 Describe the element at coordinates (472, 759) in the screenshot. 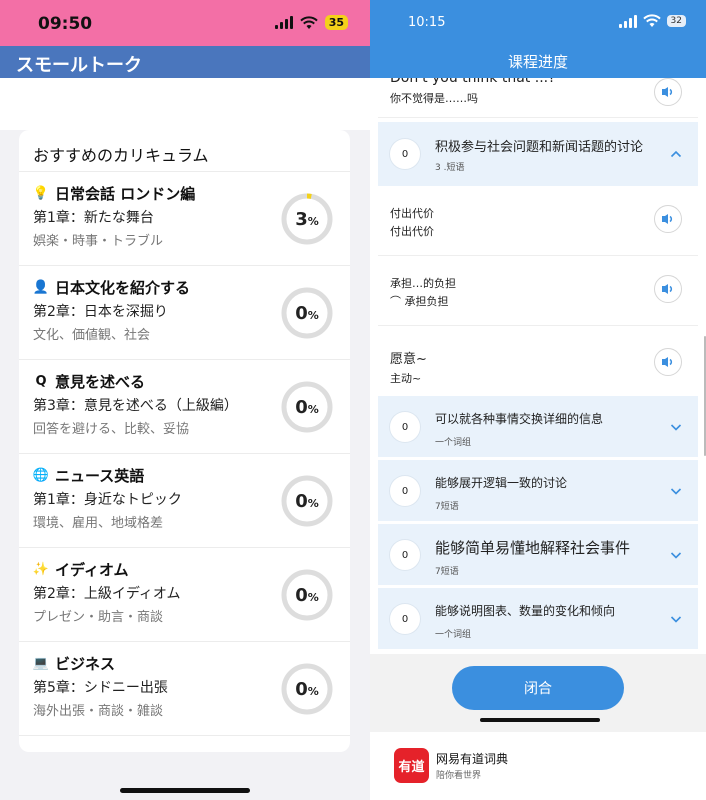

I see `brand-name: 网易有道词典` at that location.